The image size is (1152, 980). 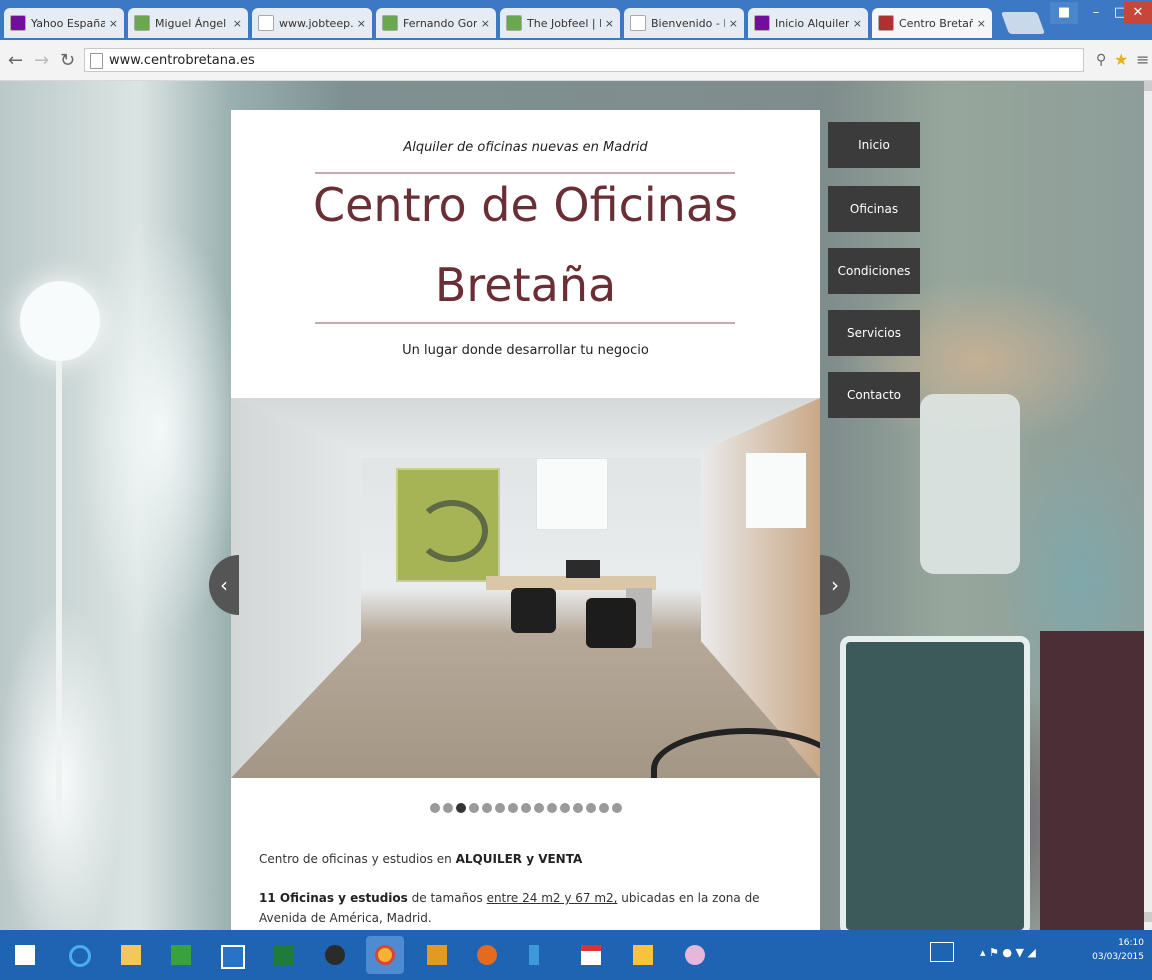 I want to click on key-icon: ⚲, so click(x=1101, y=60).